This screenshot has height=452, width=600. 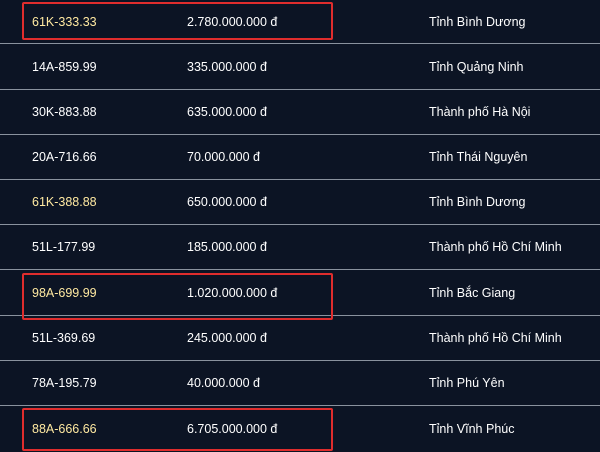 I want to click on table-row: 78A-195.79 40.000.000 đ Tỉnh Phú Yên, so click(x=300, y=383).